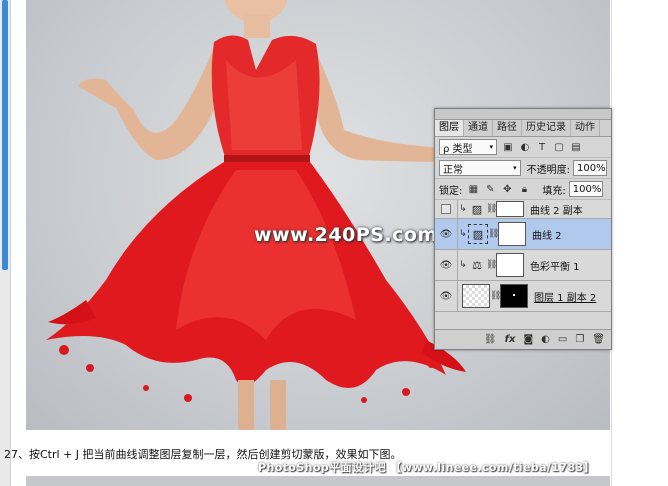 The width and height of the screenshot is (668, 486). I want to click on kind-filter-value: ρ 类型, so click(458, 149).